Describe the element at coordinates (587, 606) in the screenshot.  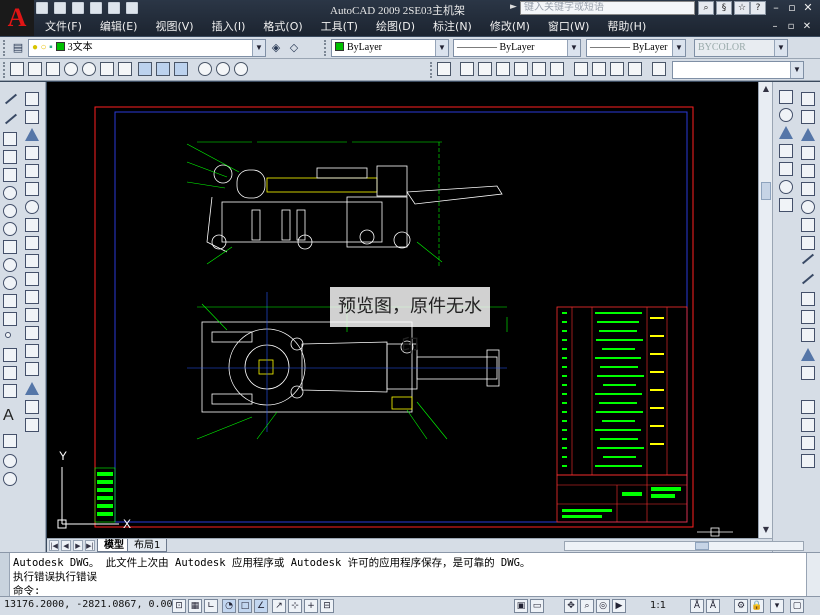
I see `zoom-button: ⌕` at that location.